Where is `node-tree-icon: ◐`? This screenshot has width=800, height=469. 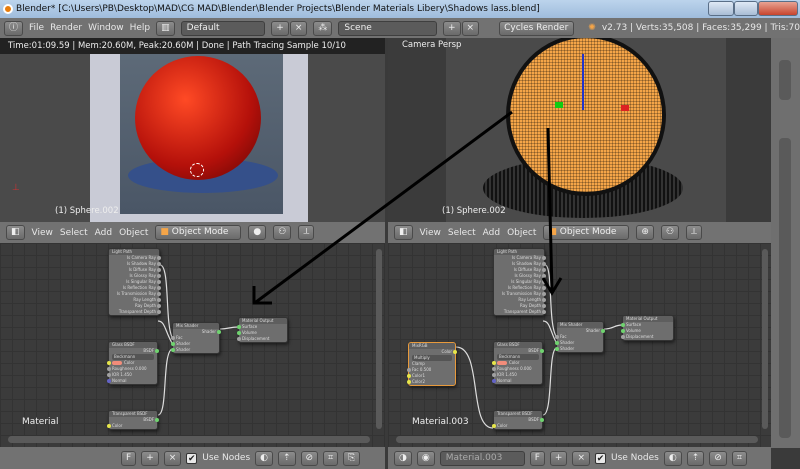
node-tree-icon: ◐ is located at coordinates (672, 458).